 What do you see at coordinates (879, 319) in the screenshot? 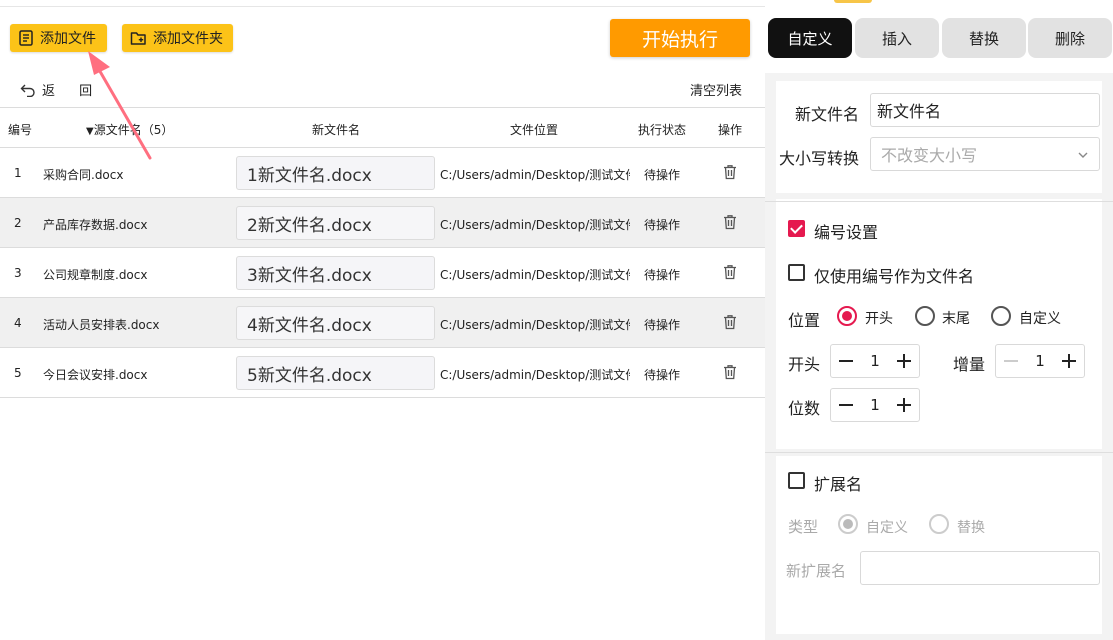
I see `position-start-label: 开头` at bounding box center [879, 319].